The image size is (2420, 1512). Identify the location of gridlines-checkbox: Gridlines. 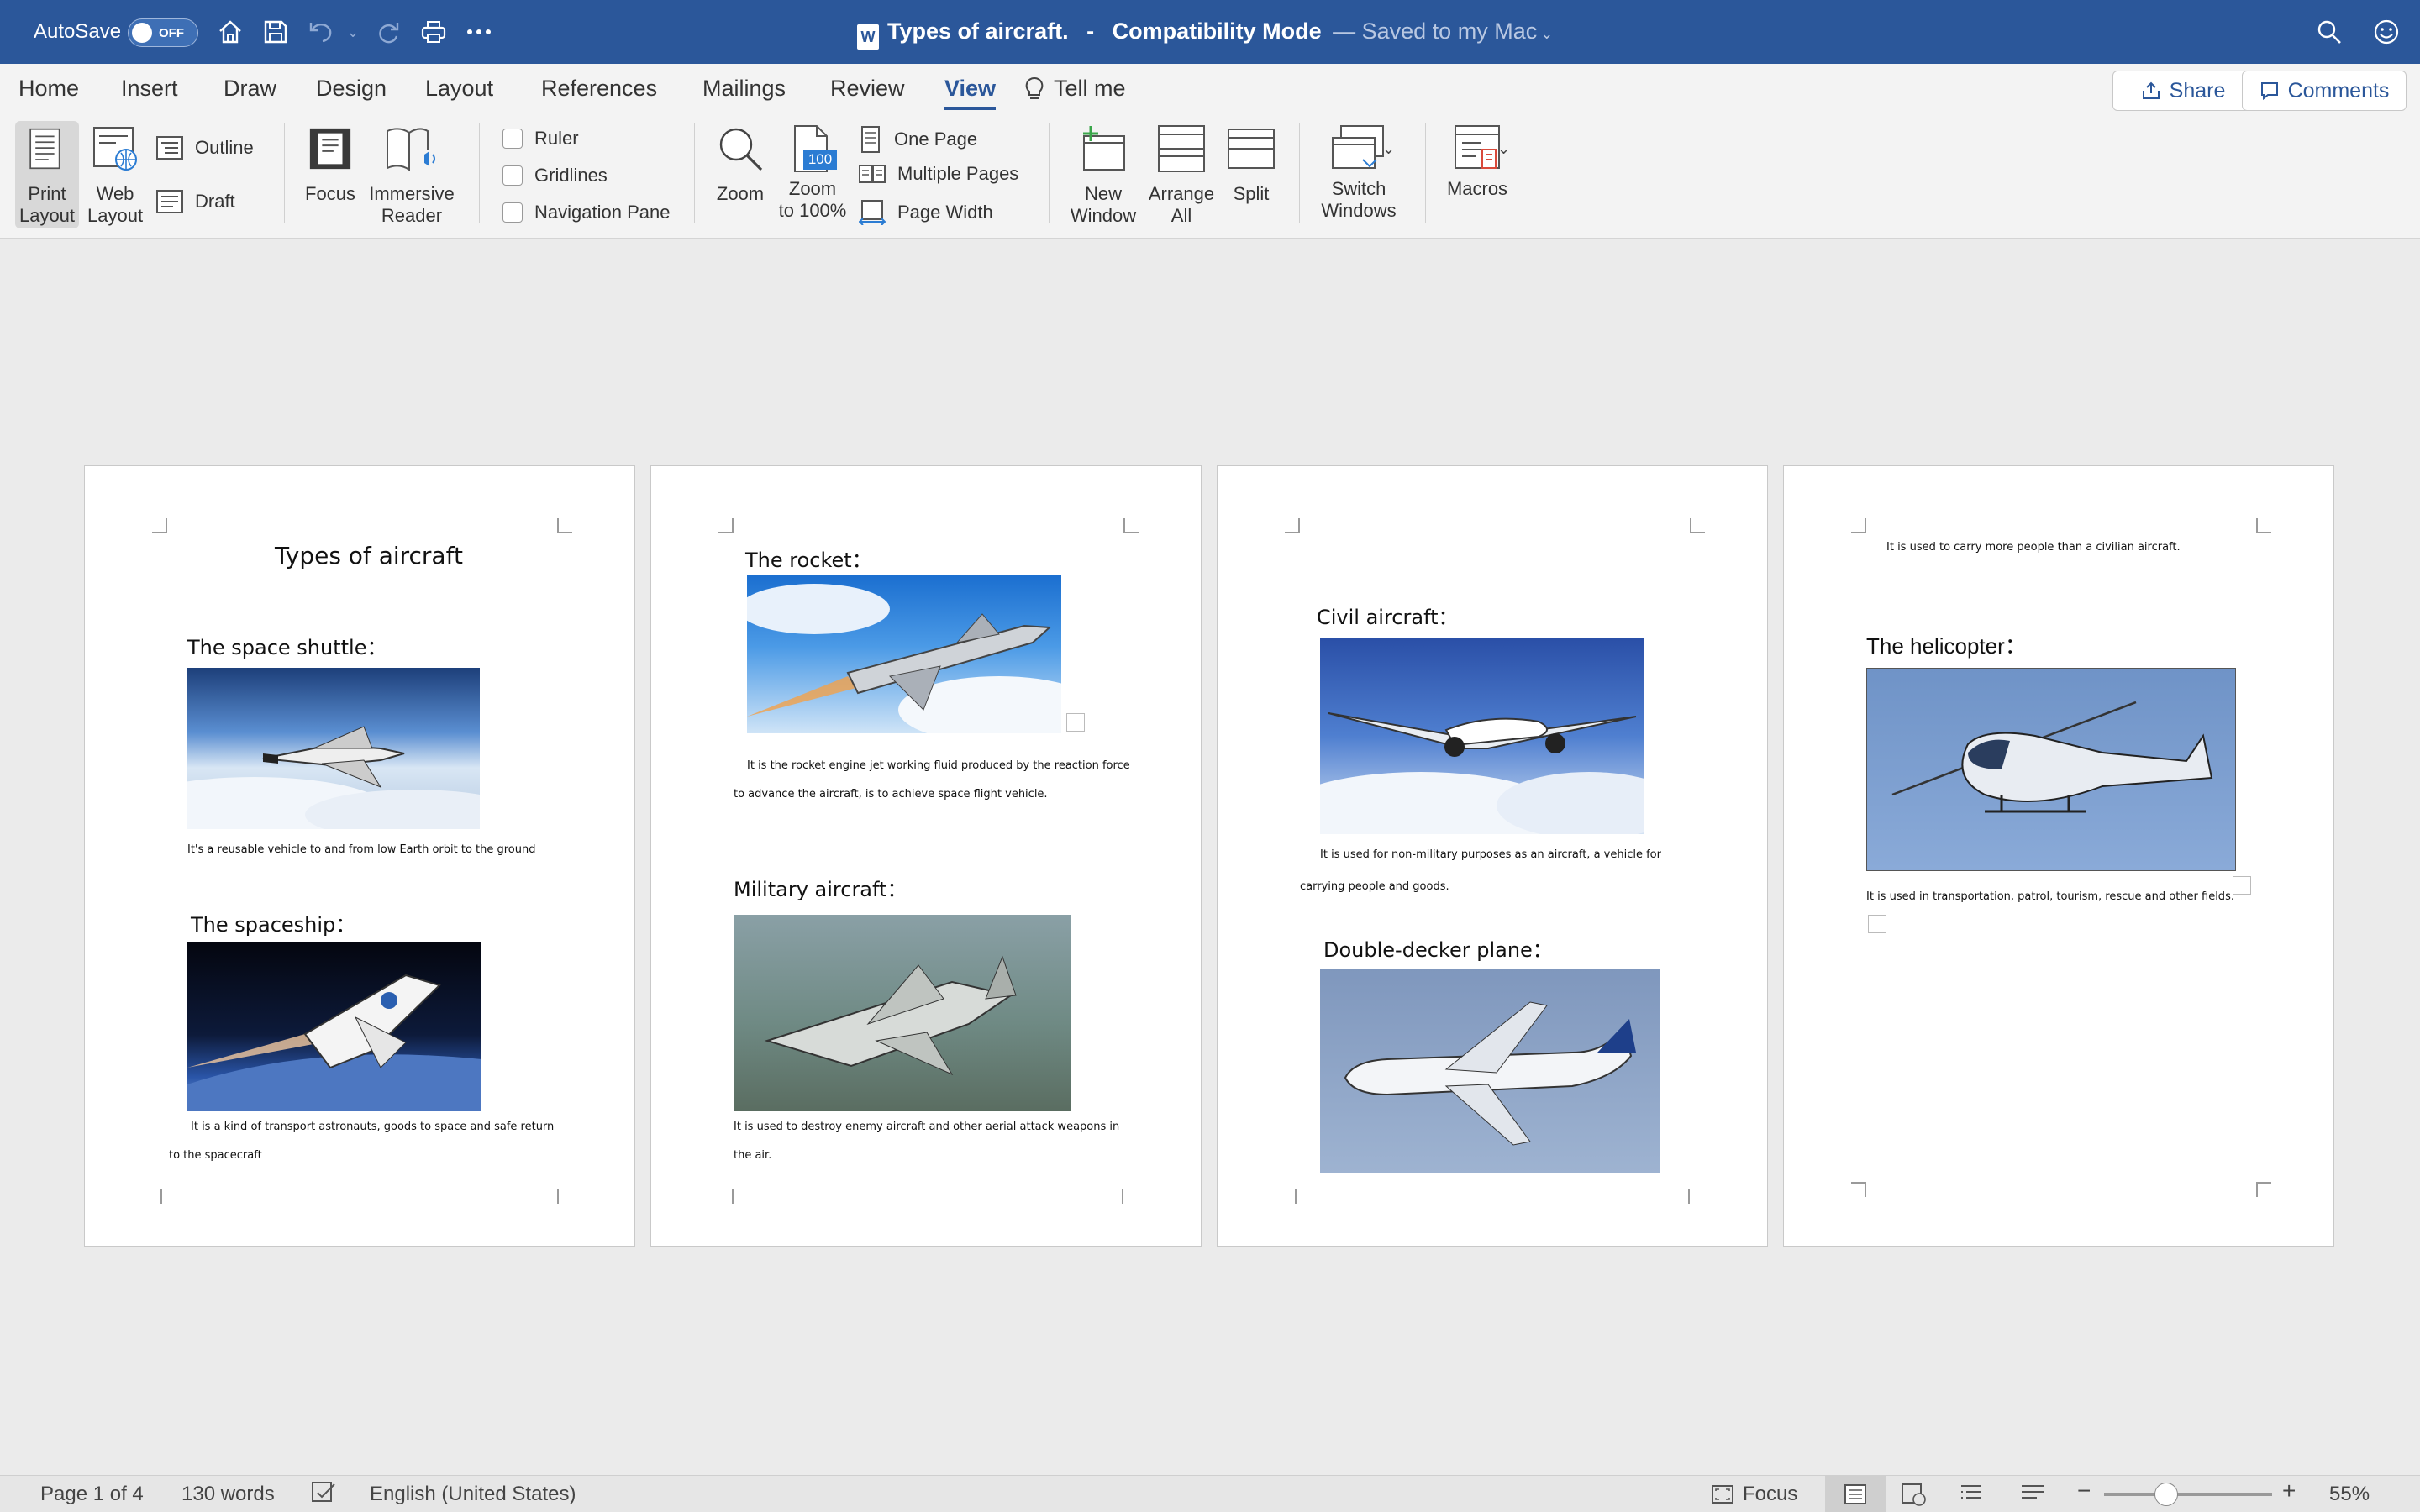
(555, 175).